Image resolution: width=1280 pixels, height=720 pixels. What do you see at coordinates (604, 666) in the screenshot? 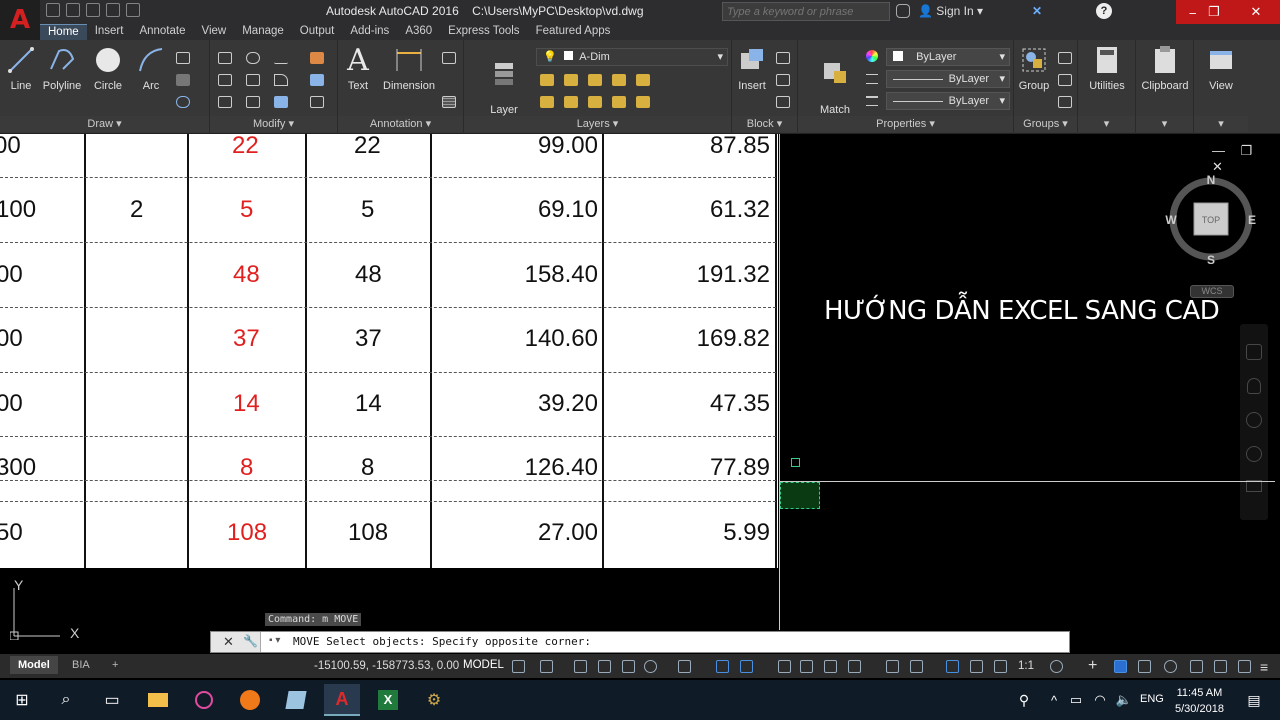
I see `dynamic-input-icon` at bounding box center [604, 666].